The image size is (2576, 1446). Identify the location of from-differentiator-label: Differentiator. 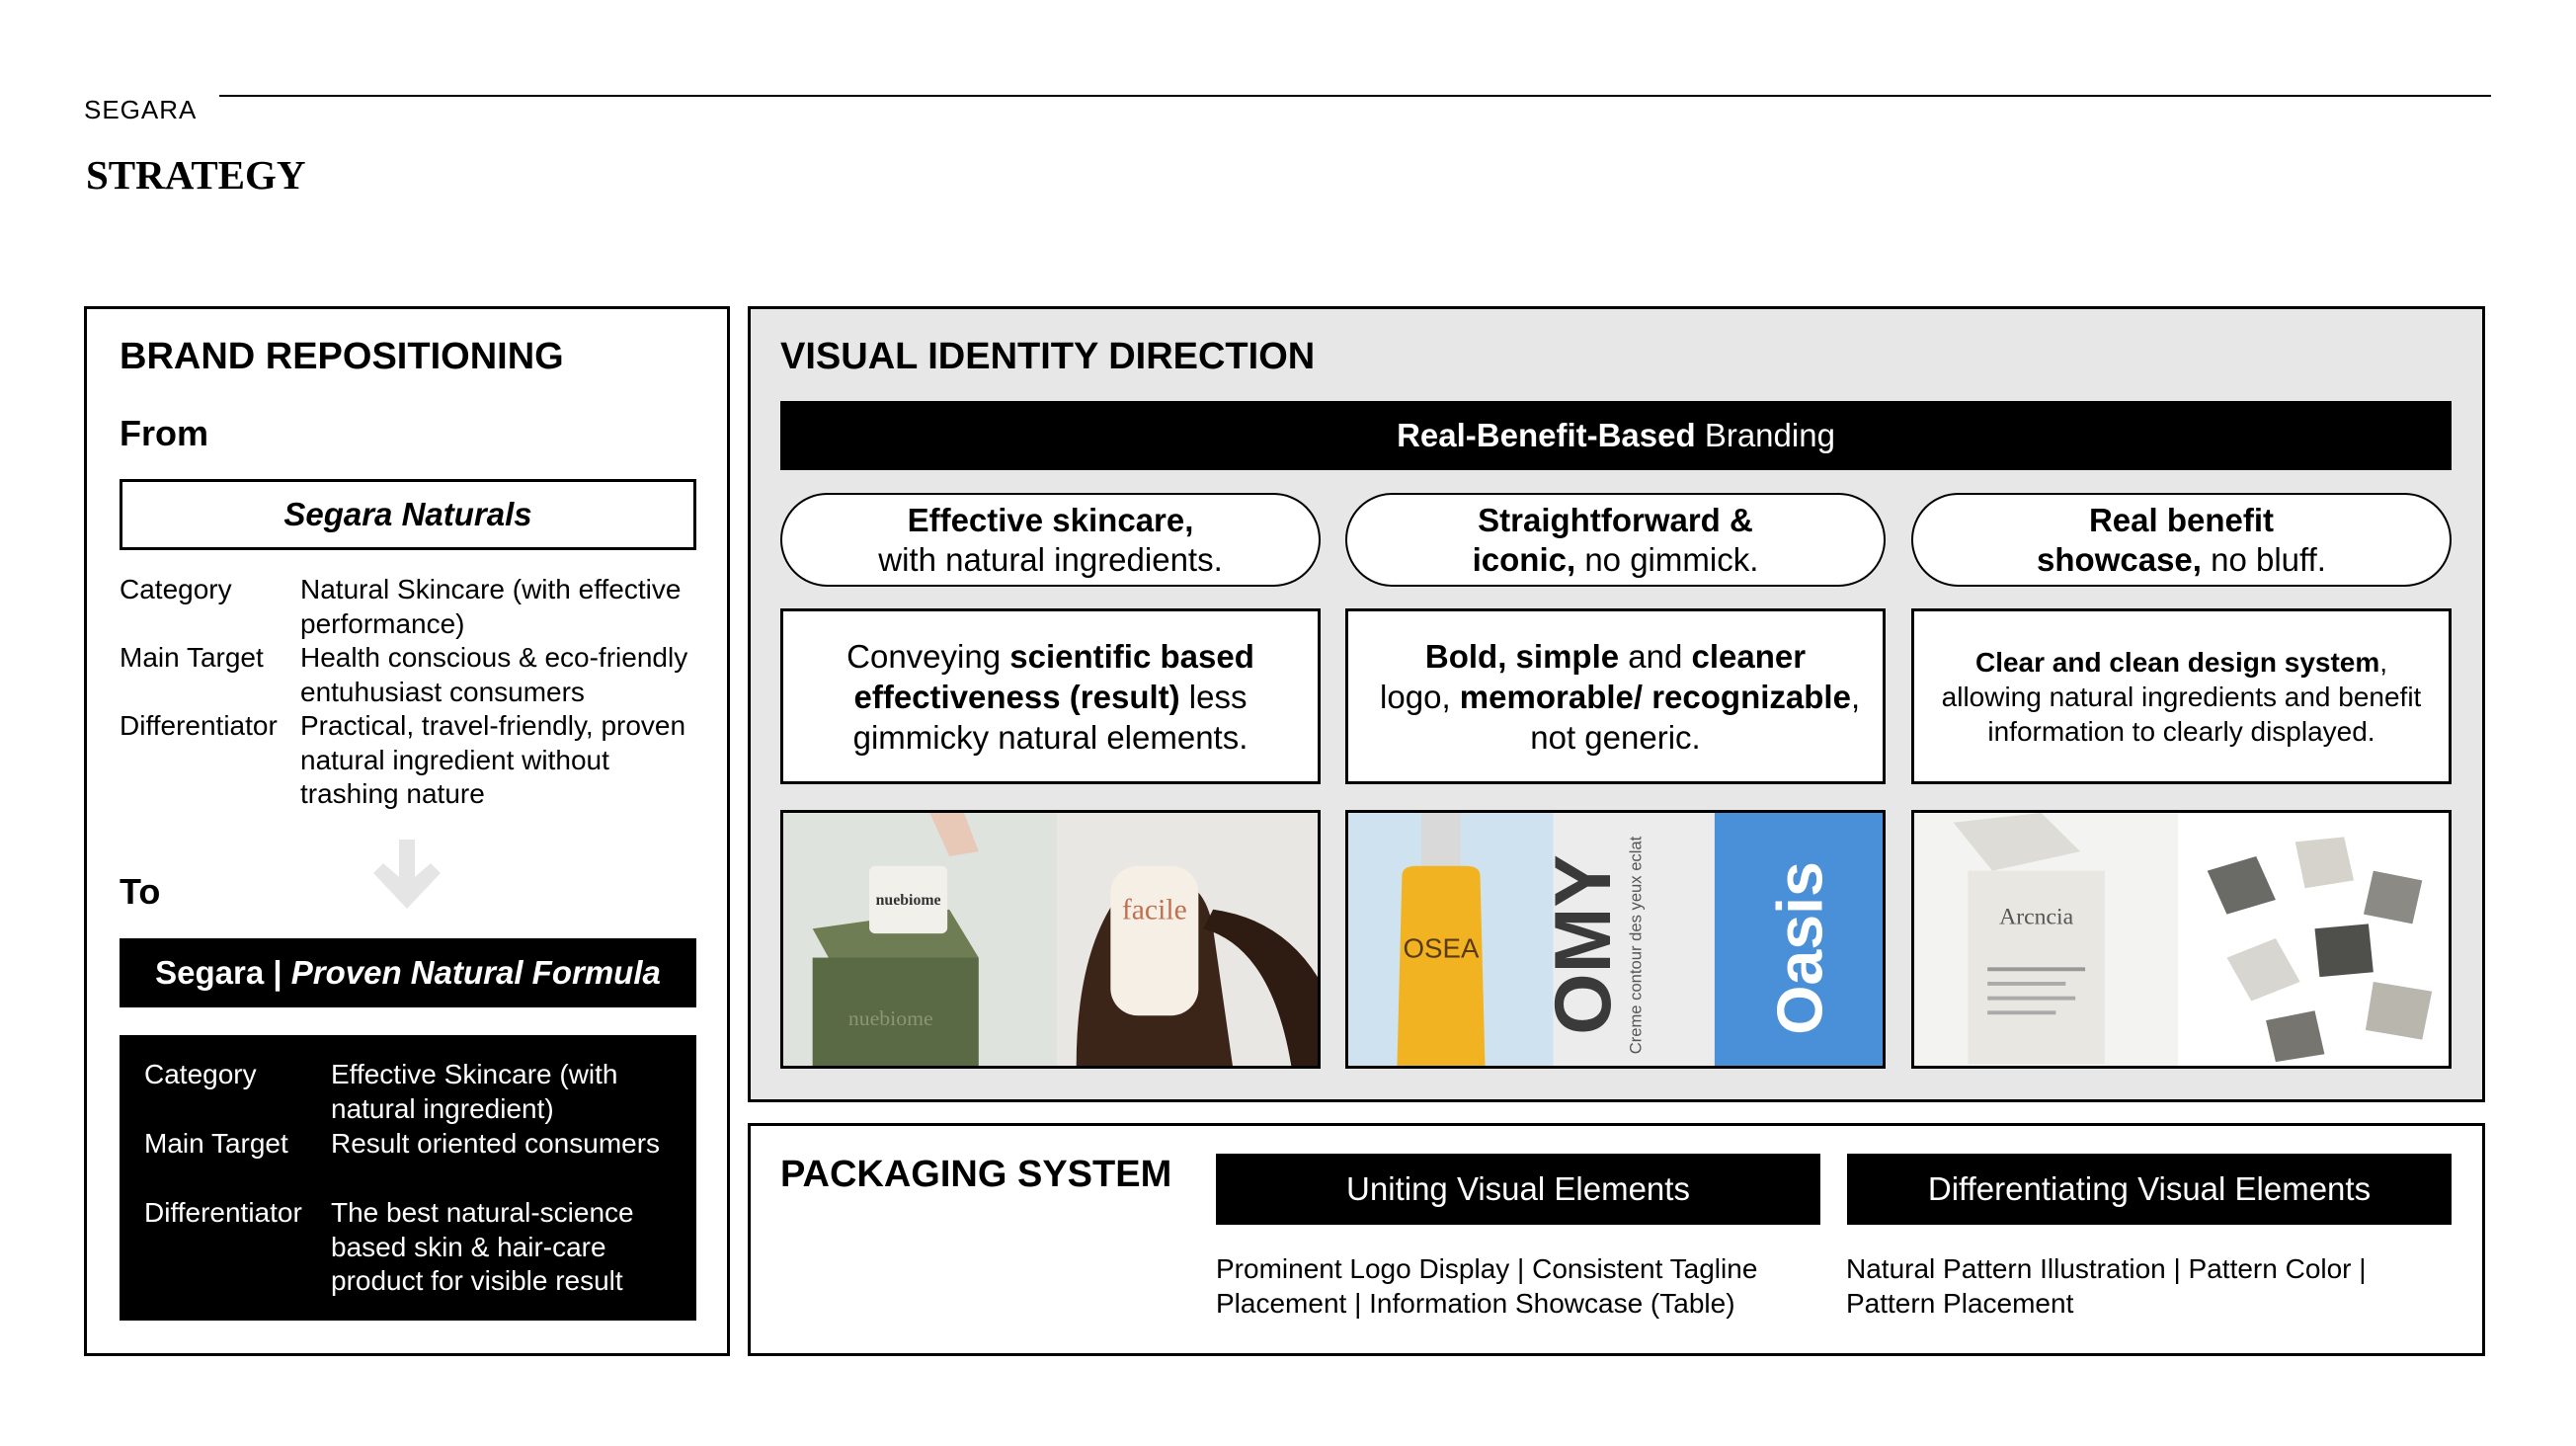
(199, 725).